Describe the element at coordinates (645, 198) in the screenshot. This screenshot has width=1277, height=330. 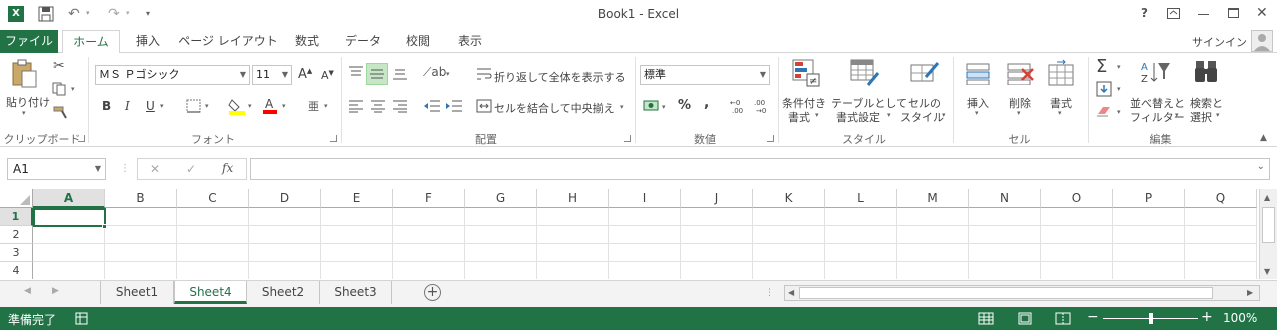
I see `column-header-i: I` at that location.